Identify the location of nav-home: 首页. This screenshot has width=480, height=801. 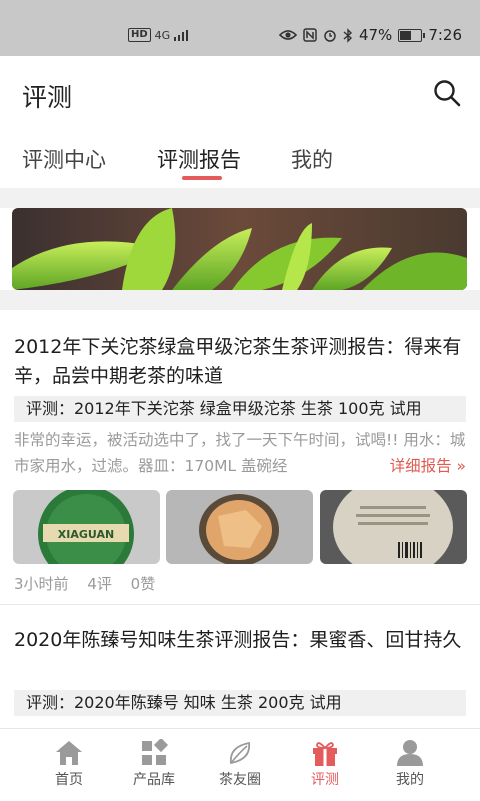
(69, 765).